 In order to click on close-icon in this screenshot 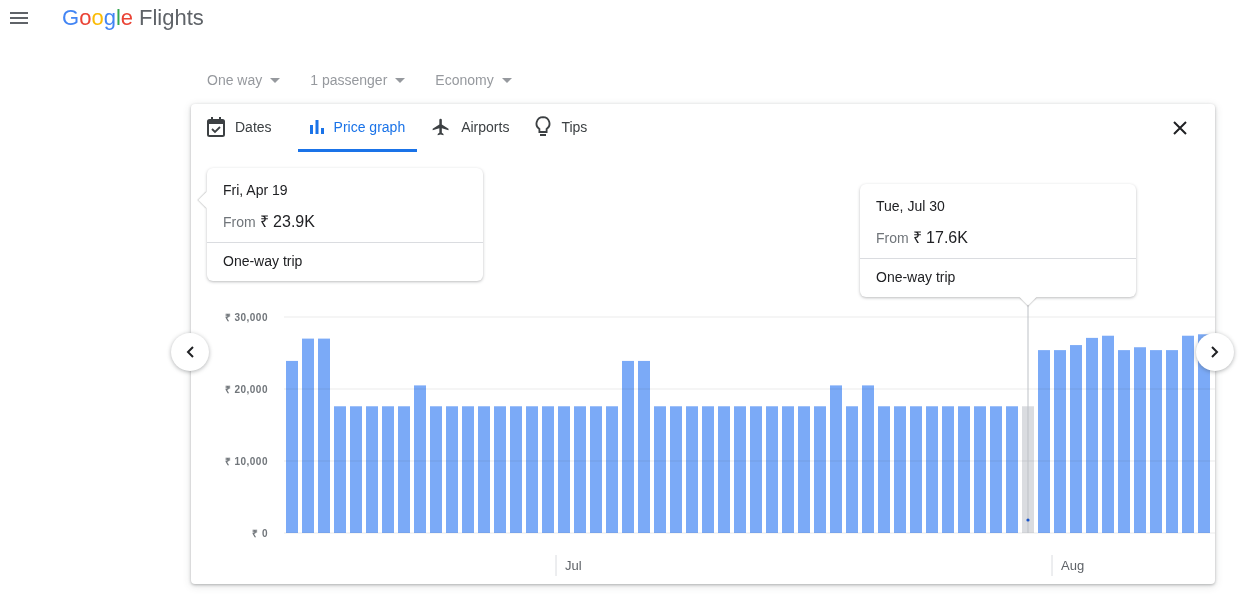, I will do `click(1180, 128)`.